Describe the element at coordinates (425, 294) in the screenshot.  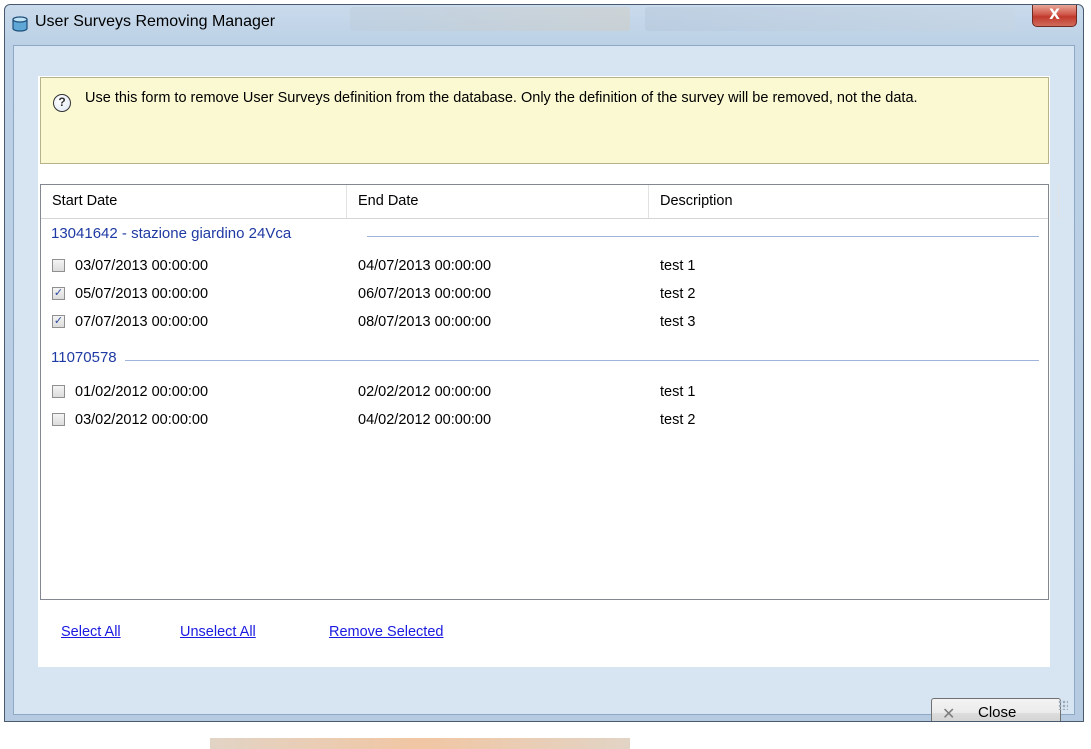
I see `end-date-cell: 06/07/2013 00:00:00` at that location.